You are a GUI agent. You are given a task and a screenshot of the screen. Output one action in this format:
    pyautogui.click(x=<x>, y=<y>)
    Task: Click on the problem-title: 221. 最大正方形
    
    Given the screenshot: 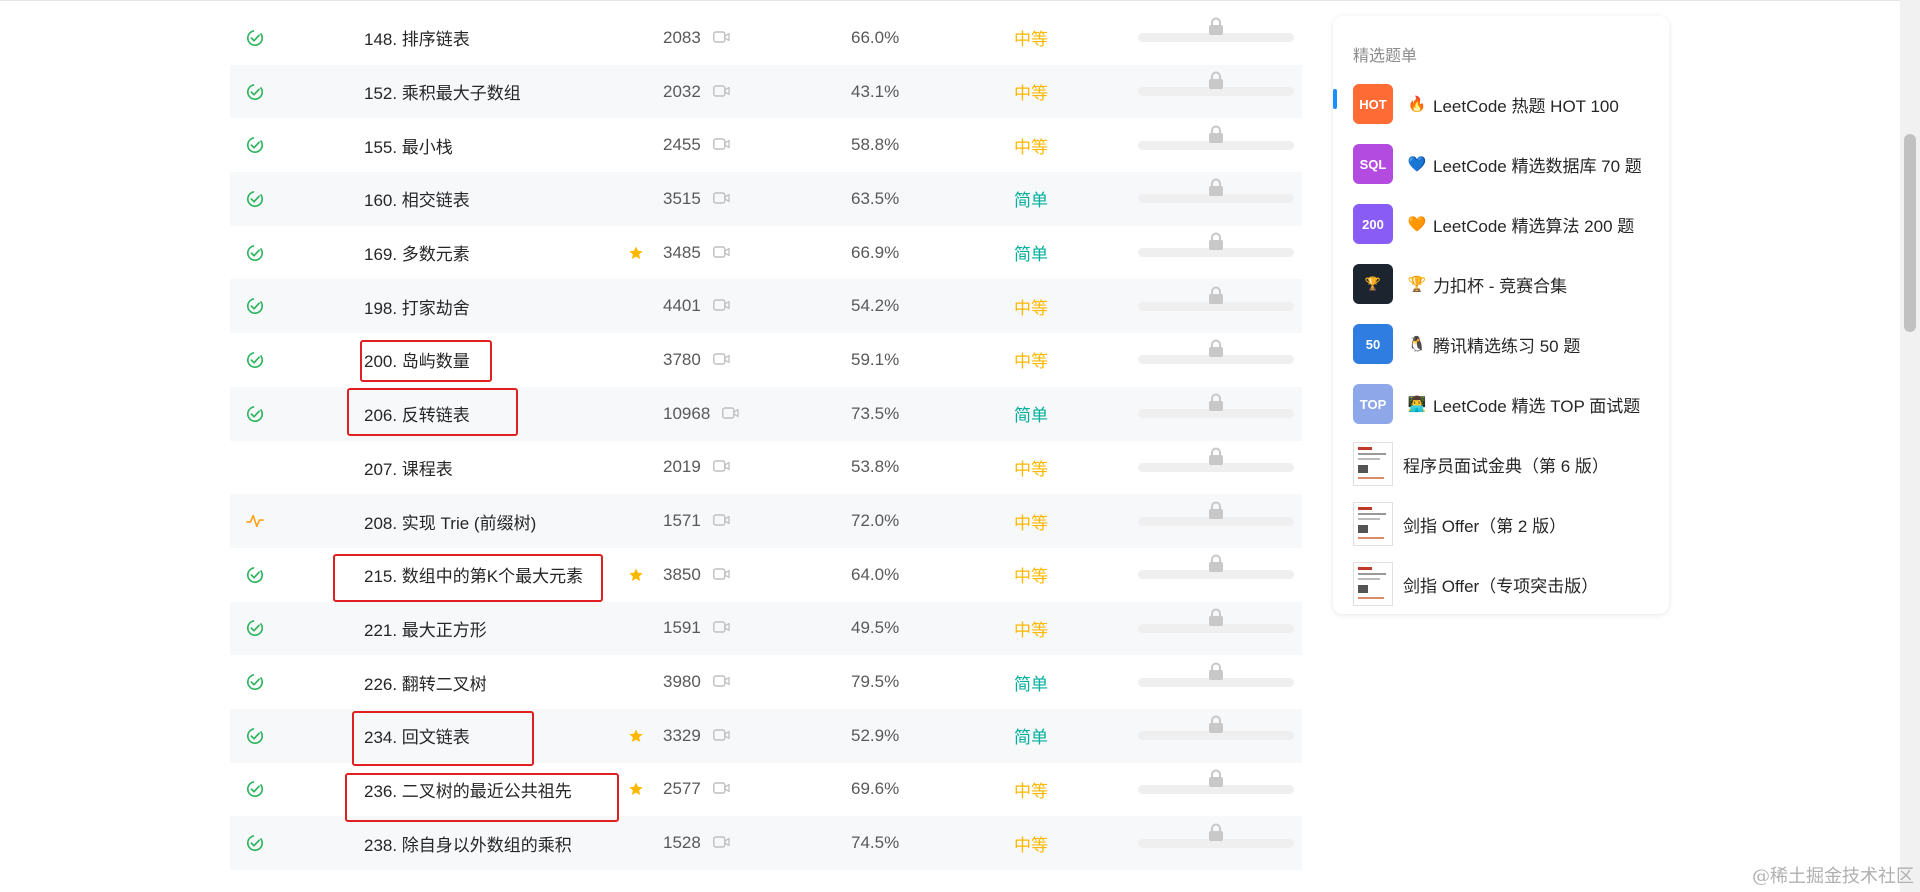 What is the action you would take?
    pyautogui.click(x=425, y=628)
    